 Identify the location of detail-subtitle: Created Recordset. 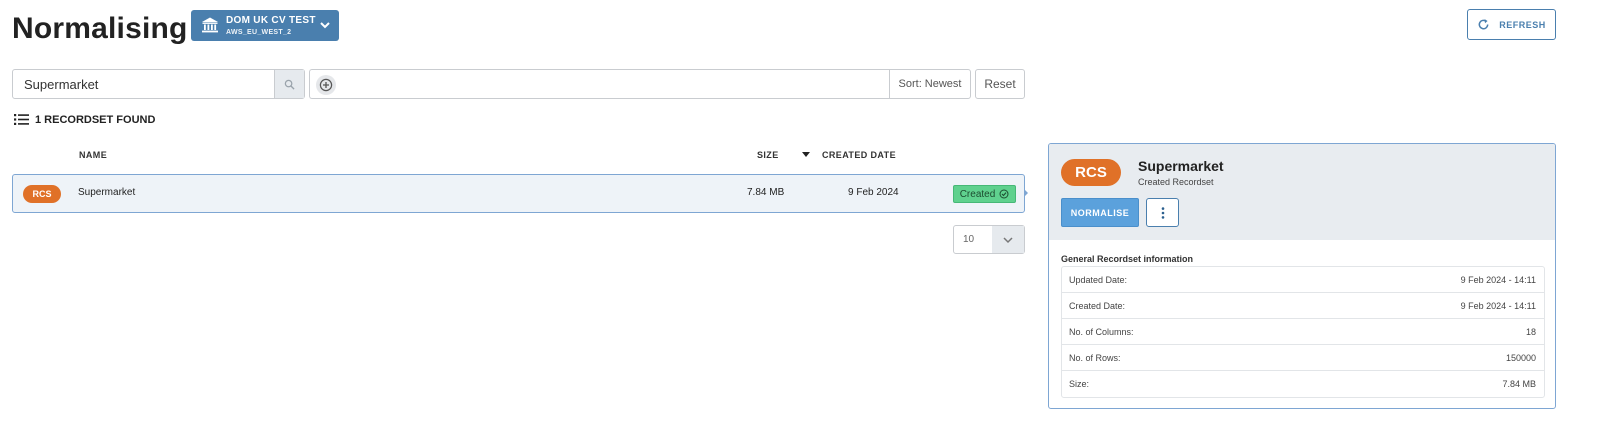
(1176, 182).